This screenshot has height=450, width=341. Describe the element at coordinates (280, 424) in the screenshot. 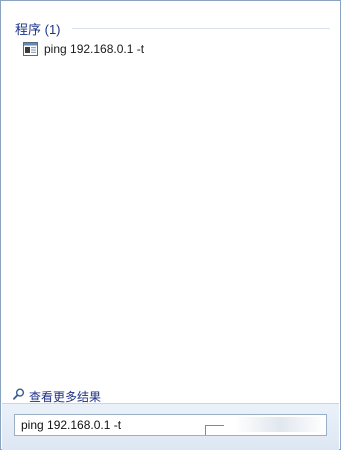

I see `glass-highlight` at that location.